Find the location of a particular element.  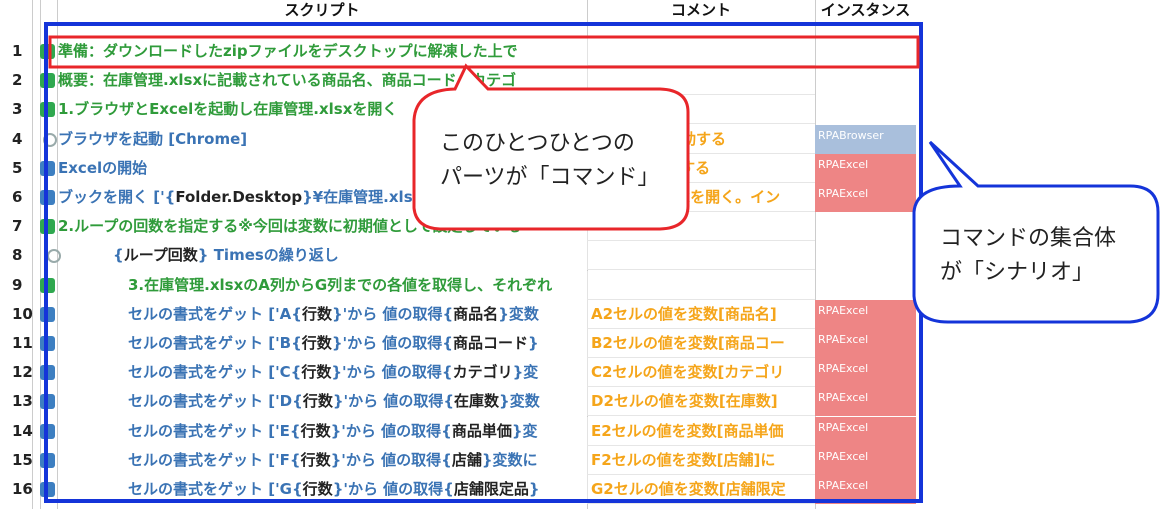

command-callout-line1: このひとつひとつの is located at coordinates (537, 143).